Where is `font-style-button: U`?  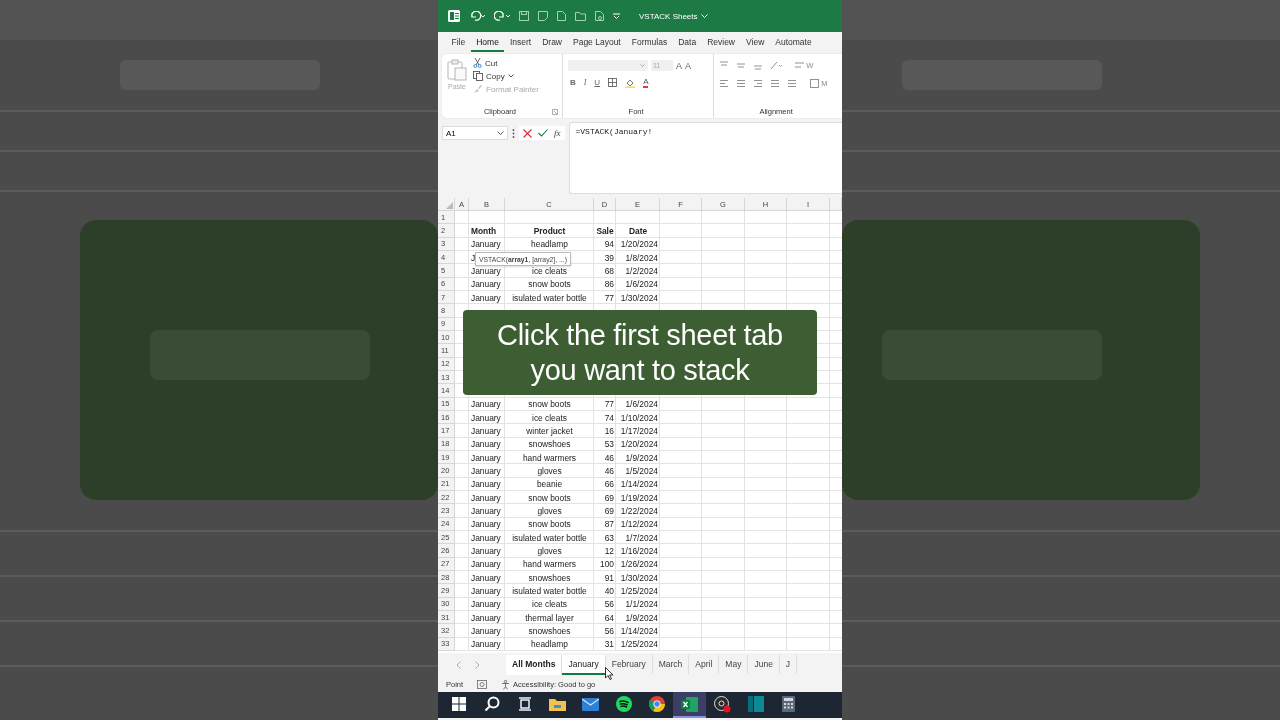 font-style-button: U is located at coordinates (597, 82).